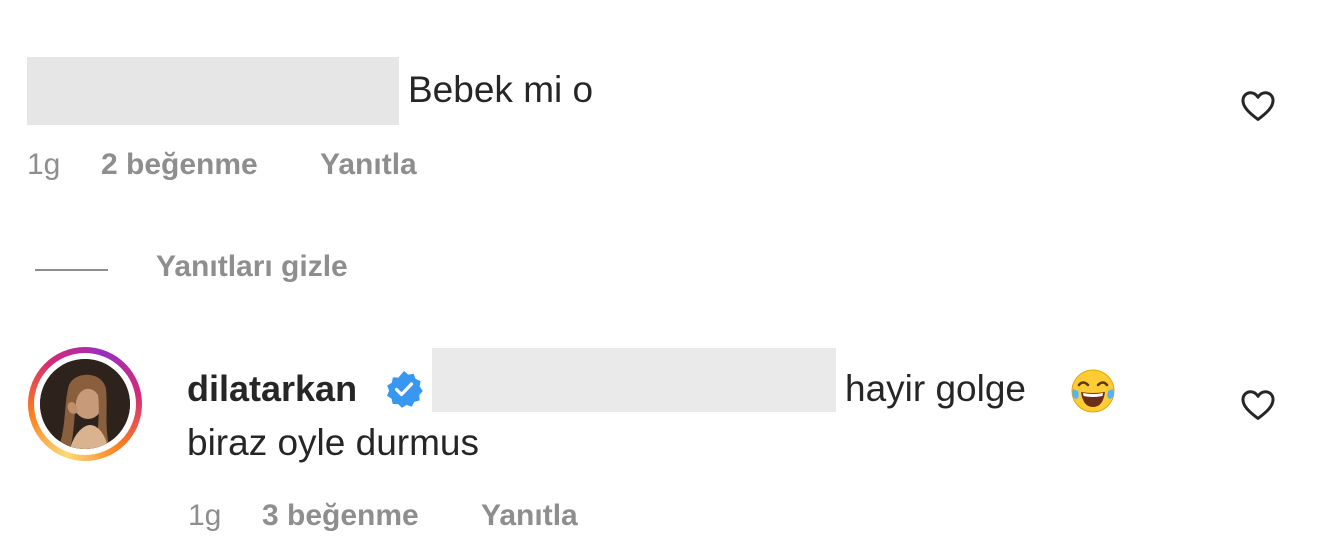  I want to click on comment-text: Bebek mi o, so click(501, 89).